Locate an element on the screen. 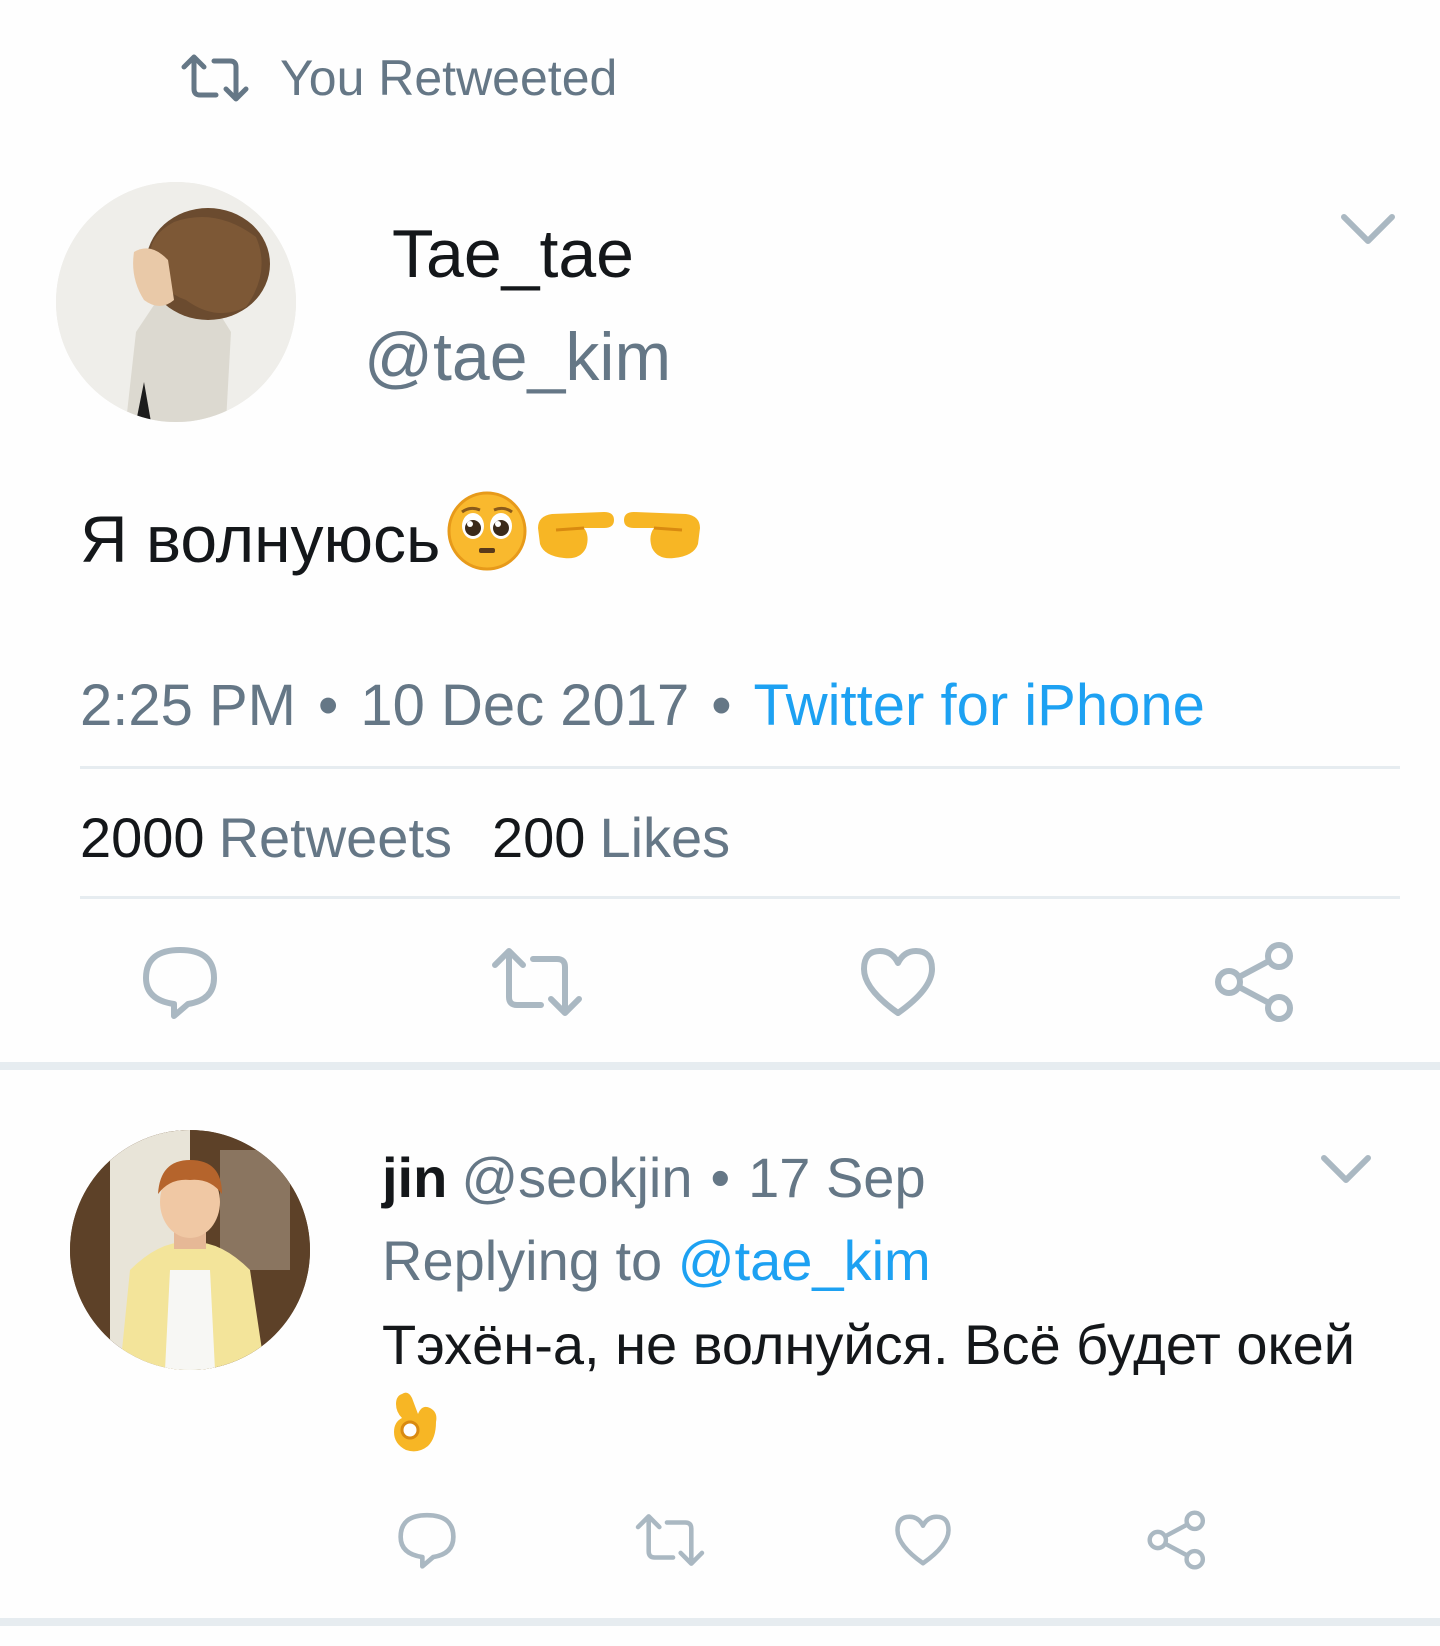 The image size is (1440, 1646). display-name: Tae_tae is located at coordinates (513, 254).